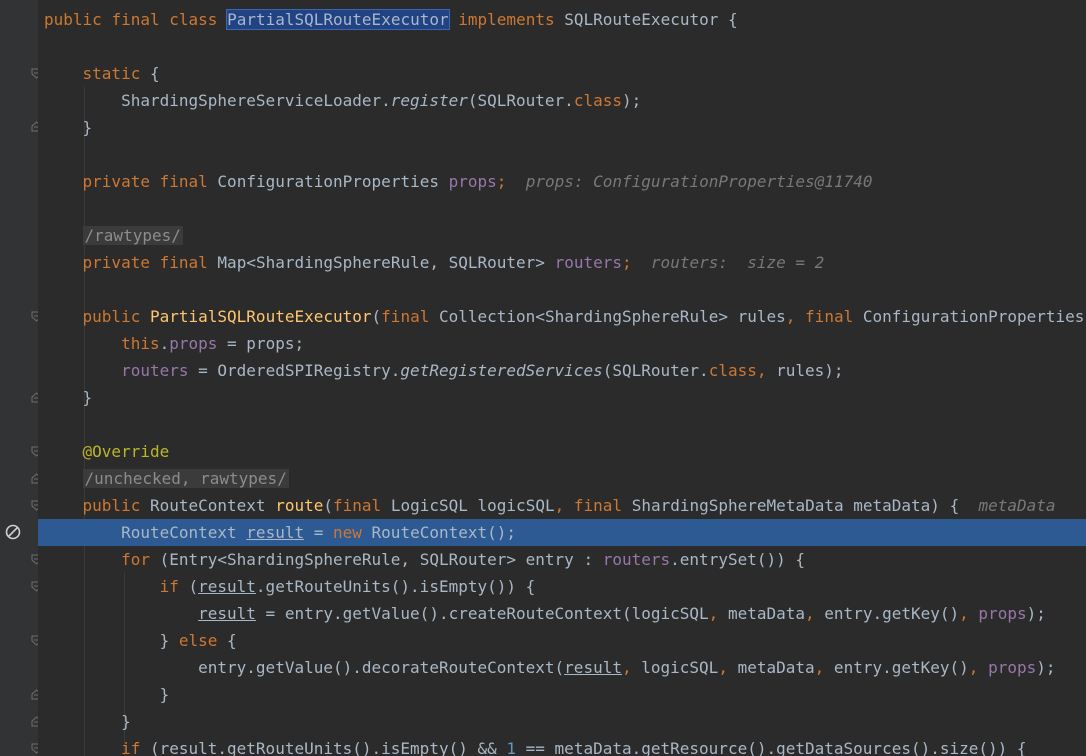 The image size is (1086, 756). I want to click on type-name: Map<ShardingSphereRule, SQLRouter>, so click(381, 262).